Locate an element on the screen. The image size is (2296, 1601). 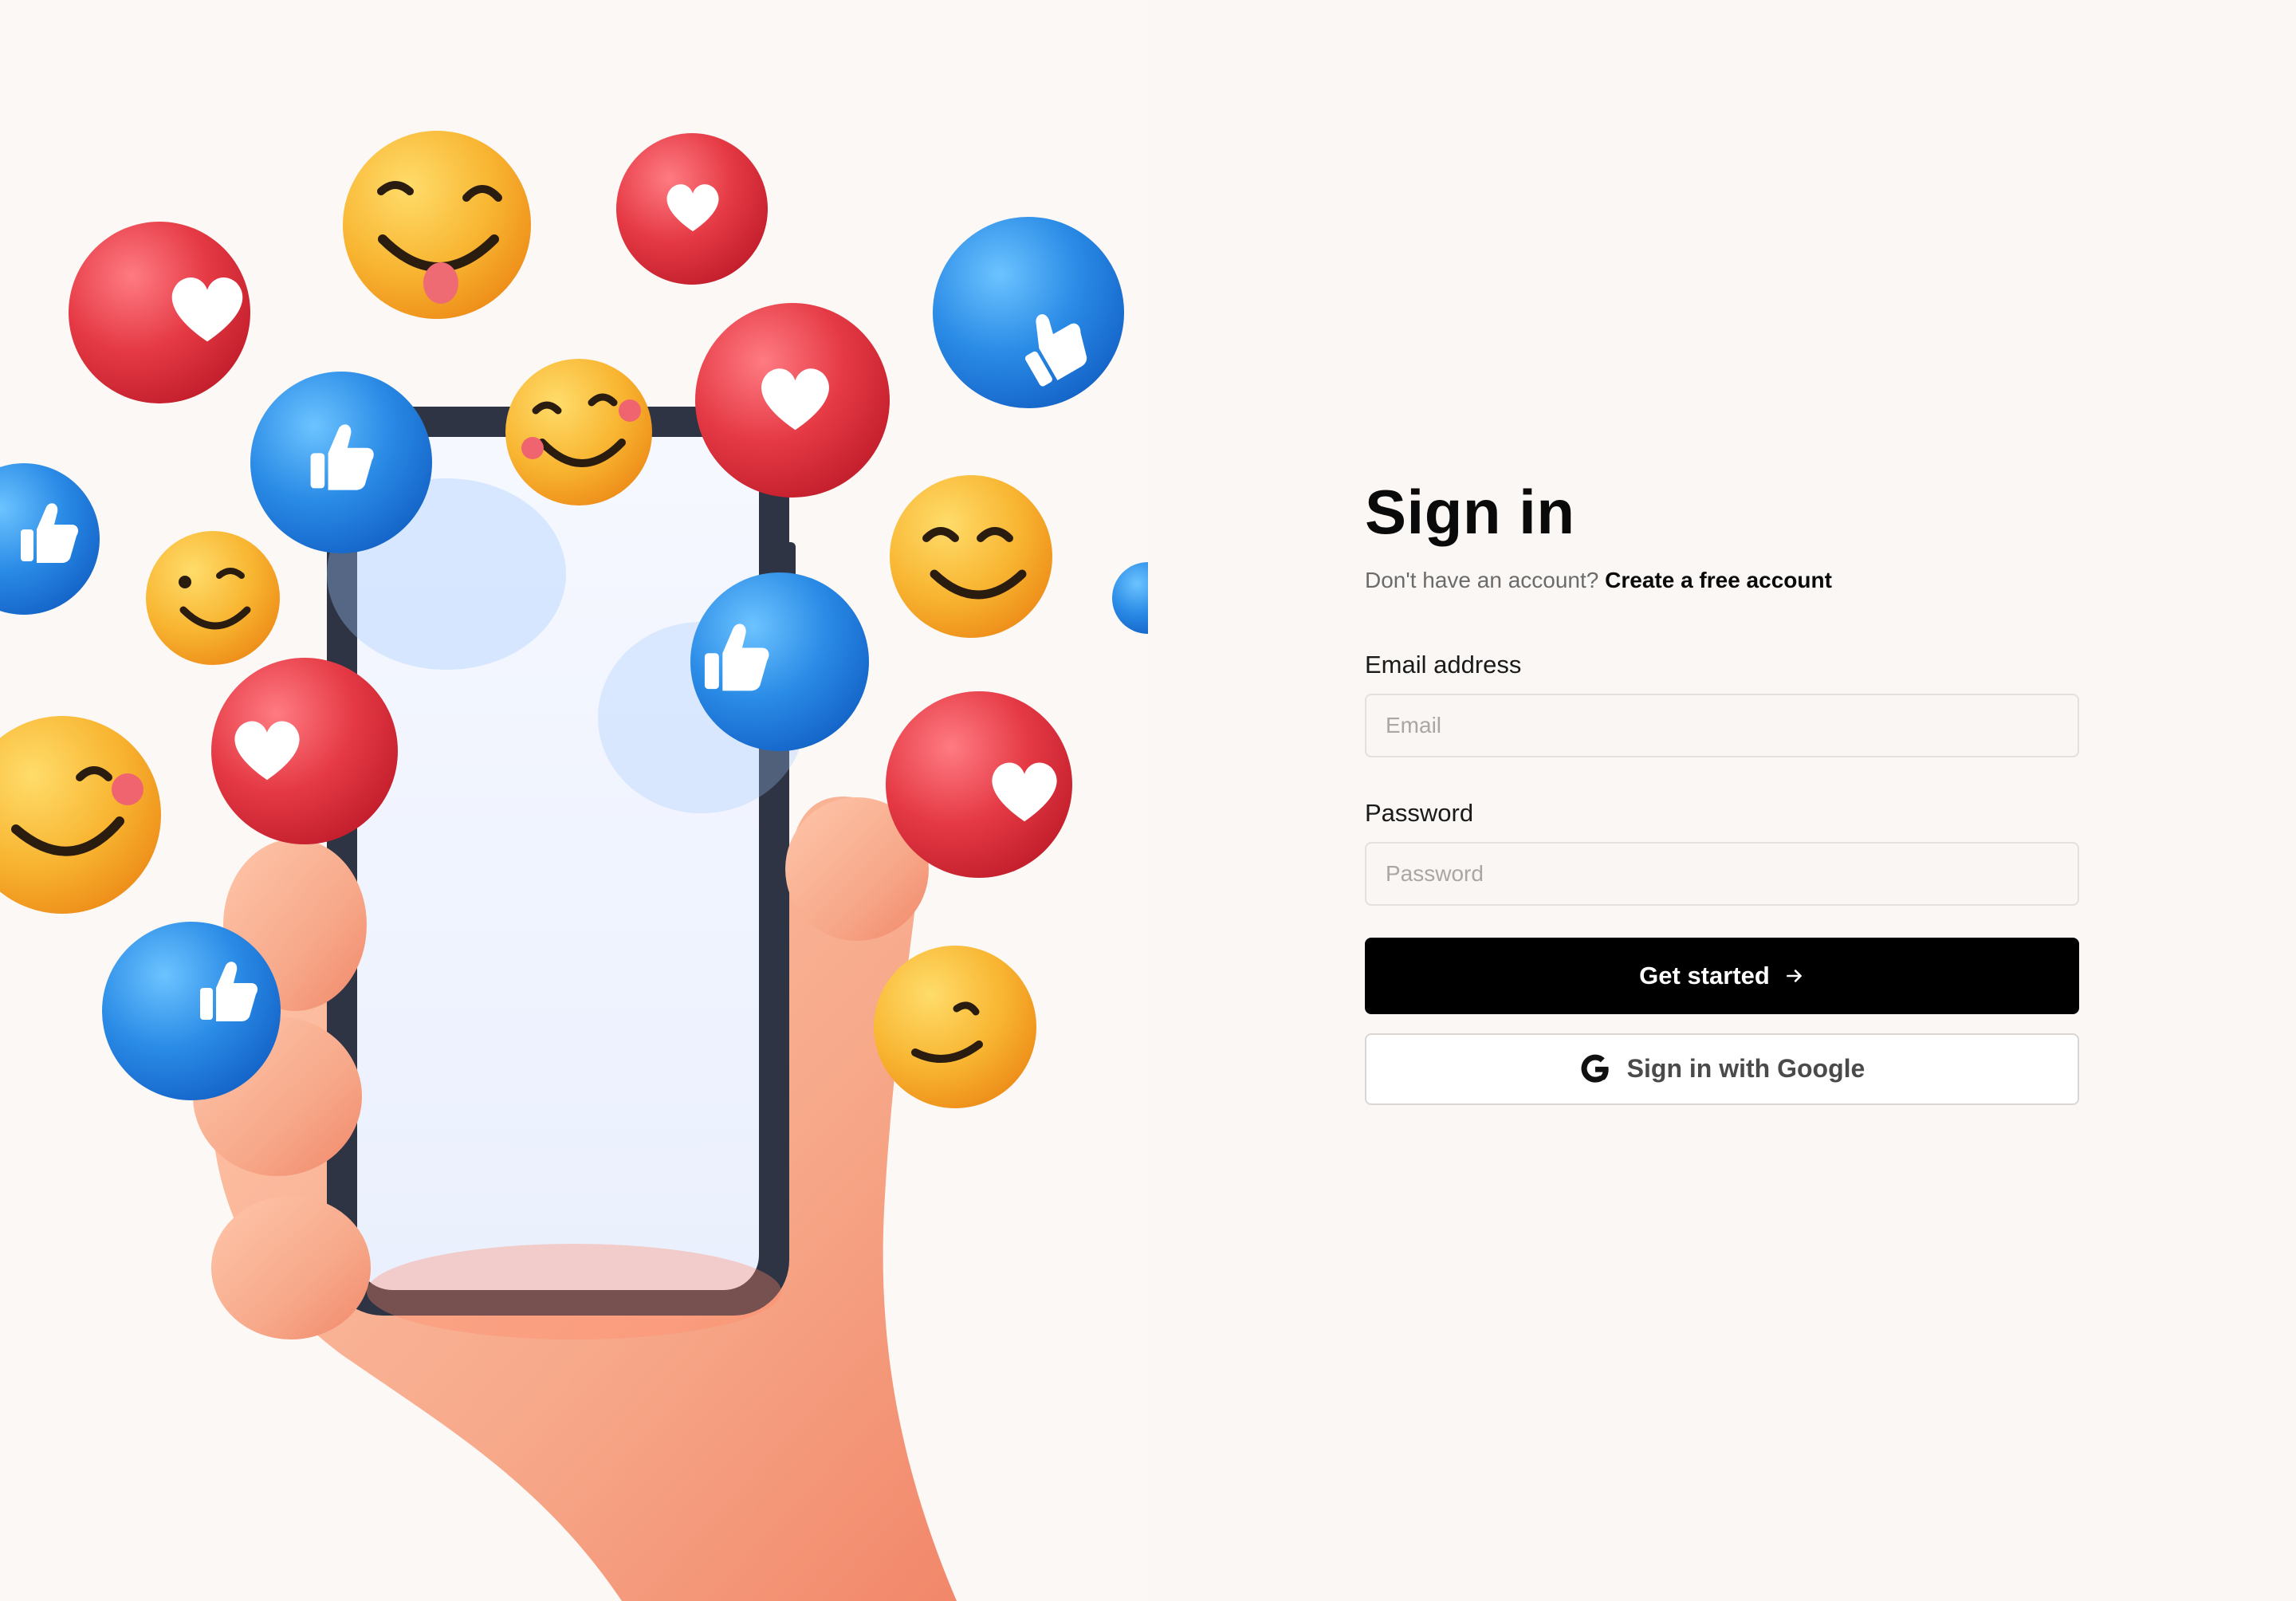
create-account-link: Create a free account is located at coordinates (1718, 580).